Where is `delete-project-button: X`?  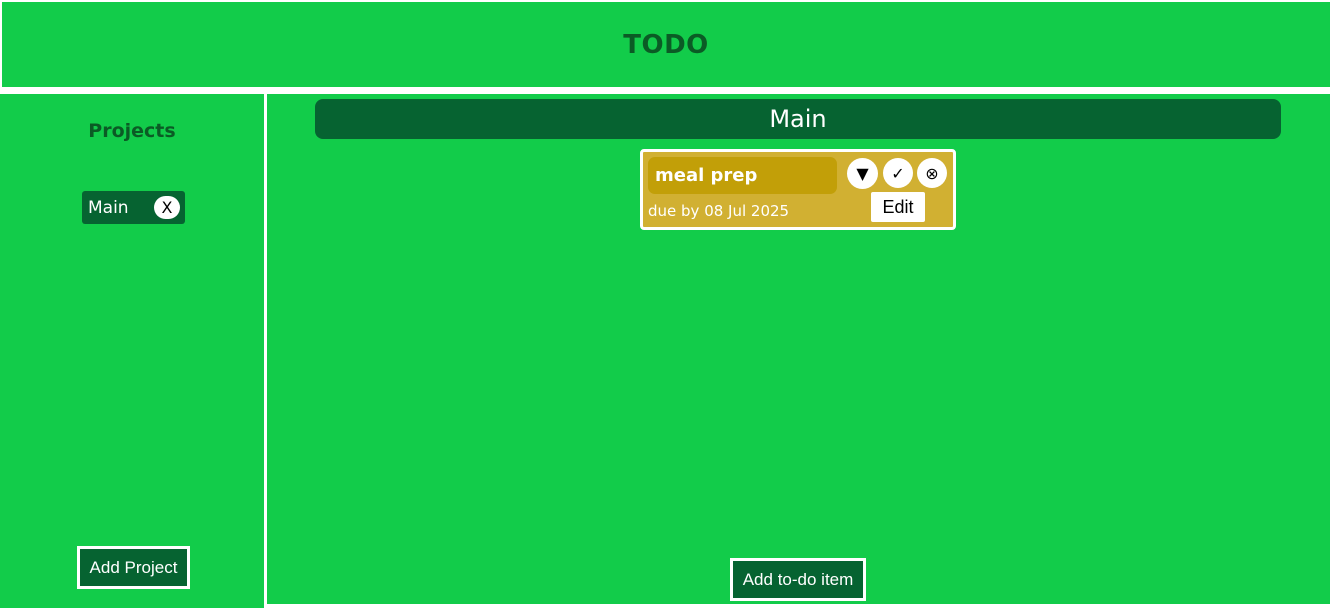
delete-project-button: X is located at coordinates (167, 207).